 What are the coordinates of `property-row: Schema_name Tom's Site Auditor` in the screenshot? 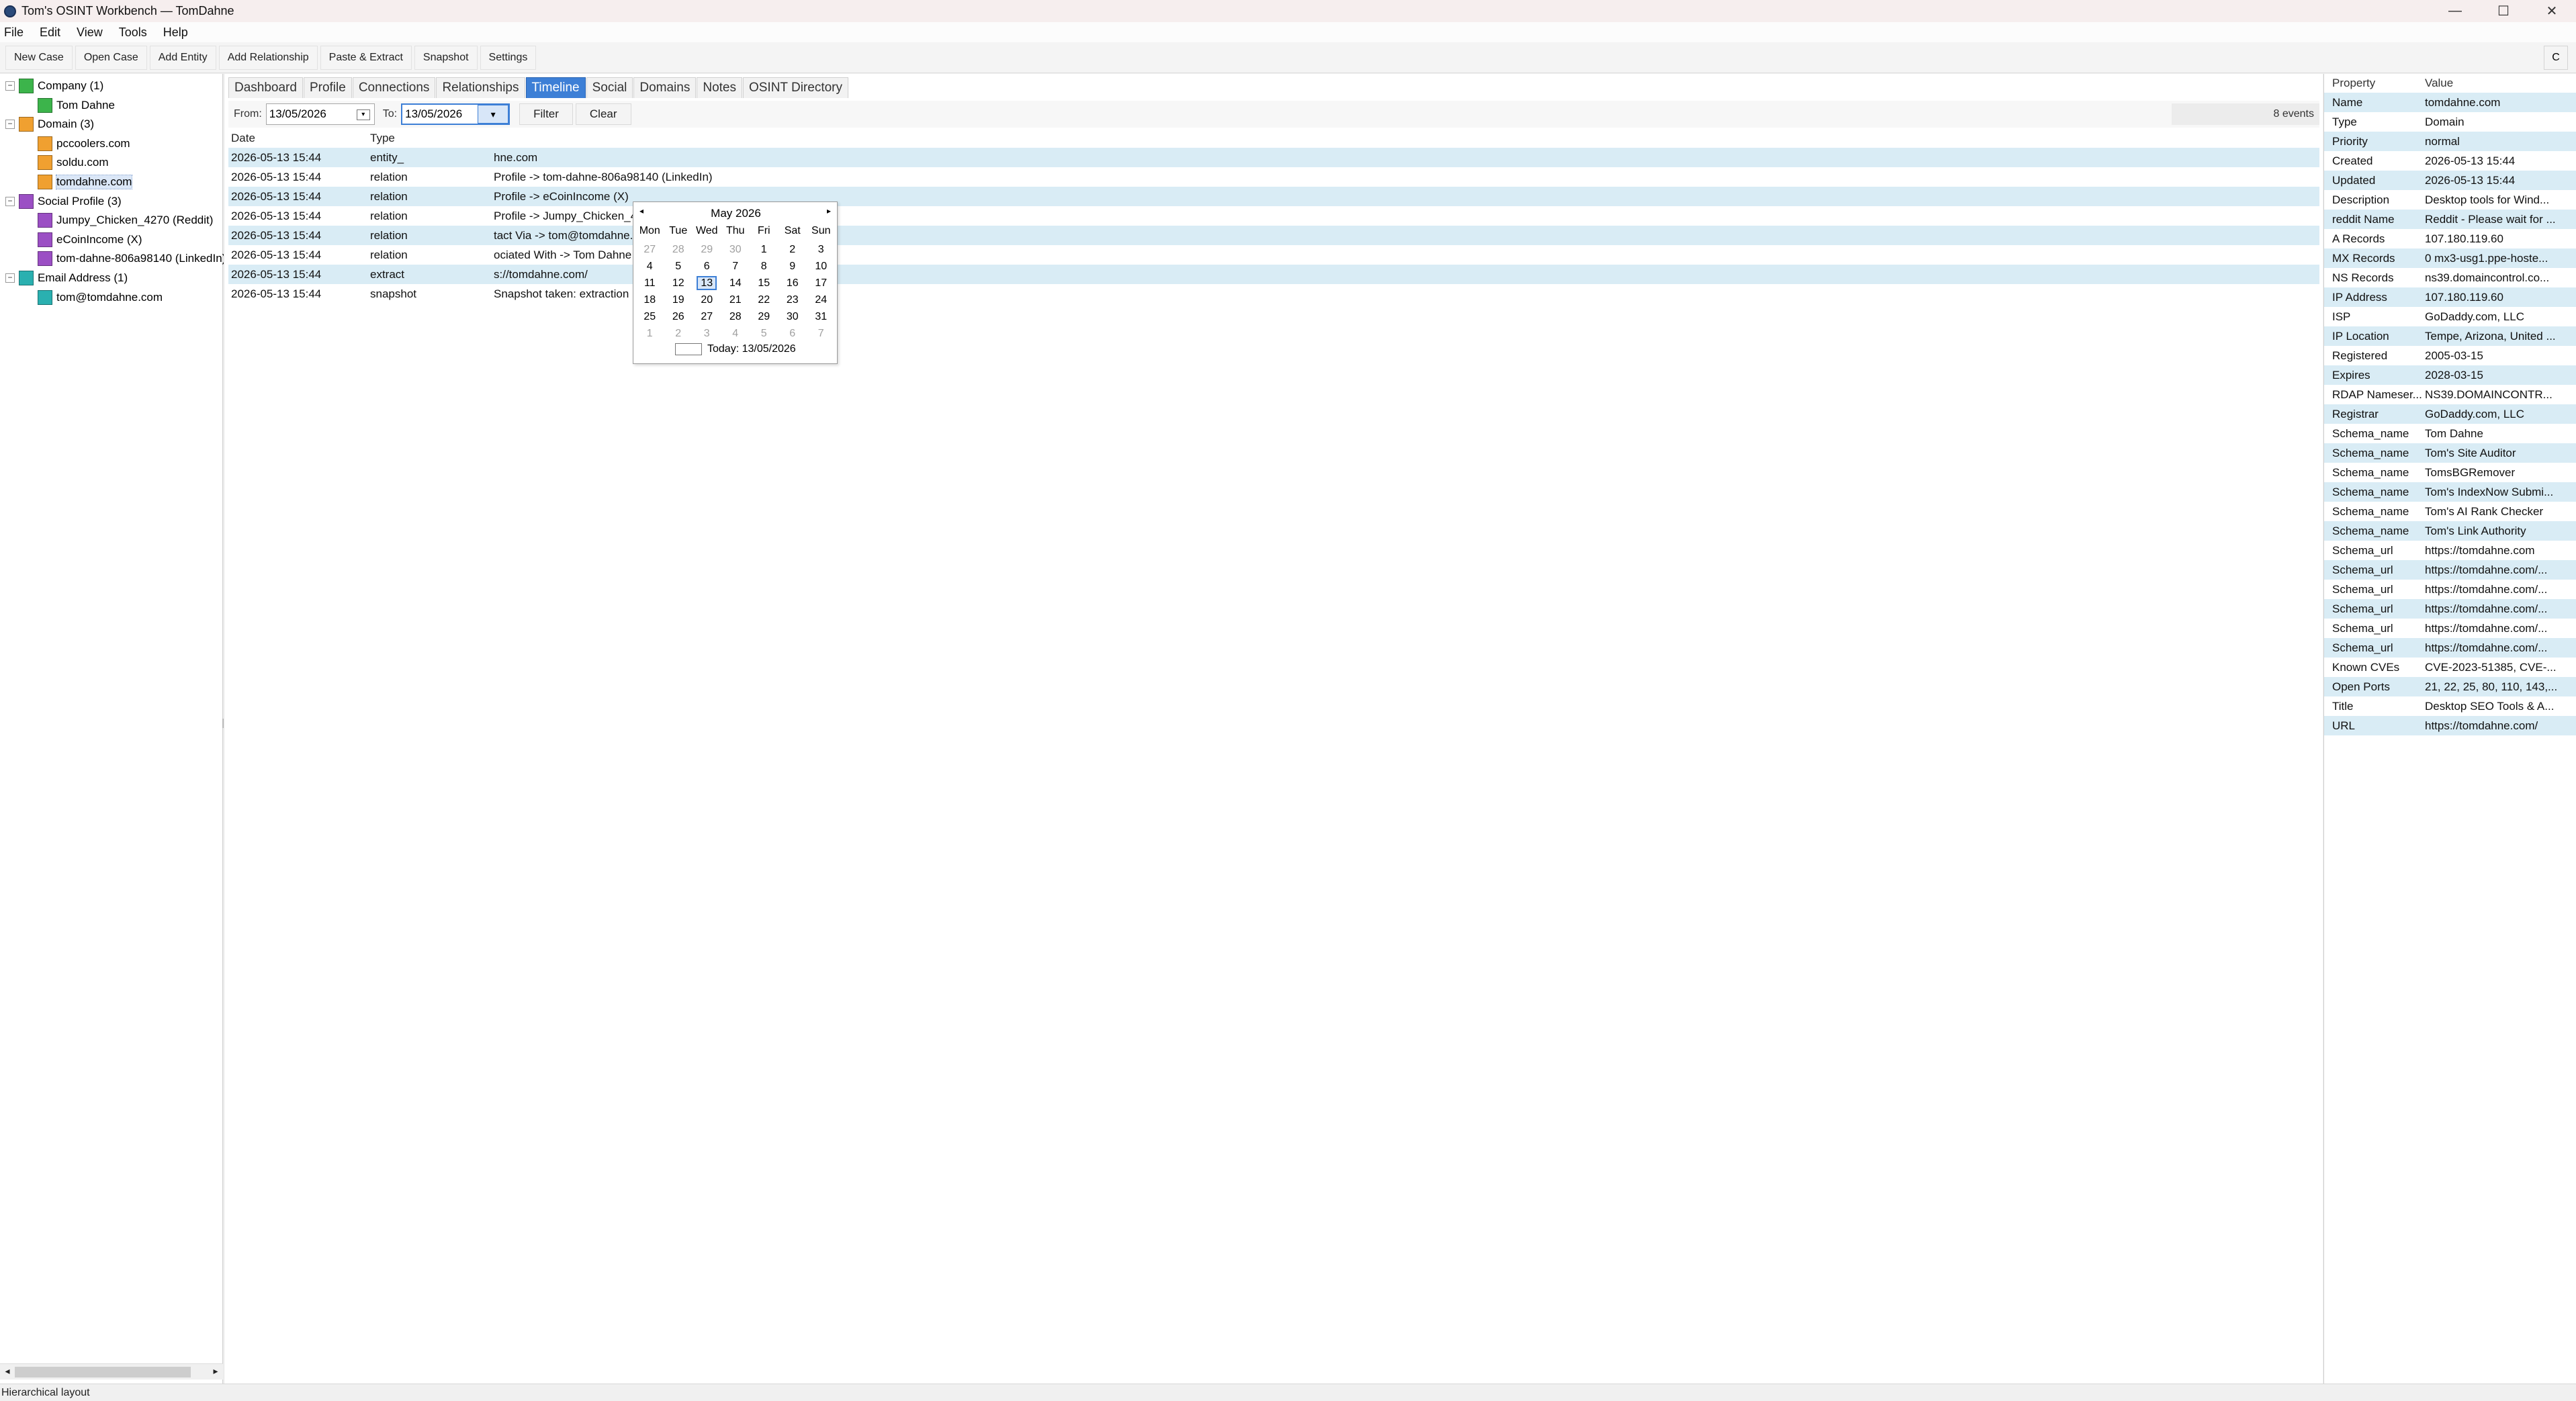 It's located at (2450, 453).